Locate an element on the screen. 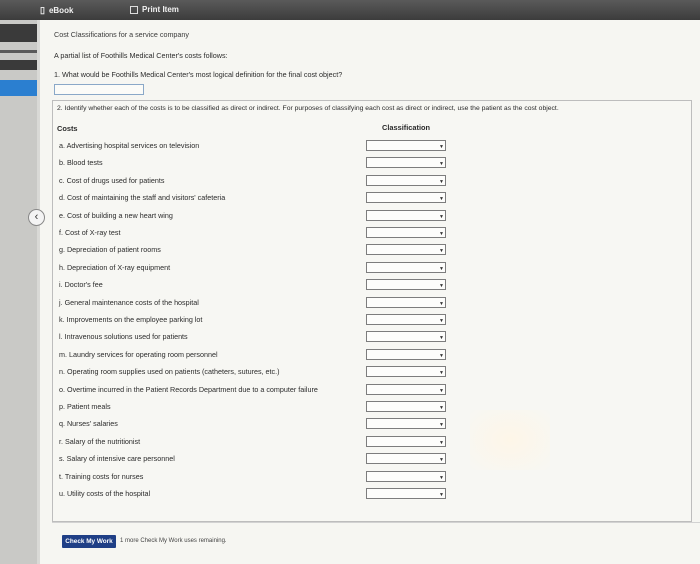  footer-divider is located at coordinates (376, 522).